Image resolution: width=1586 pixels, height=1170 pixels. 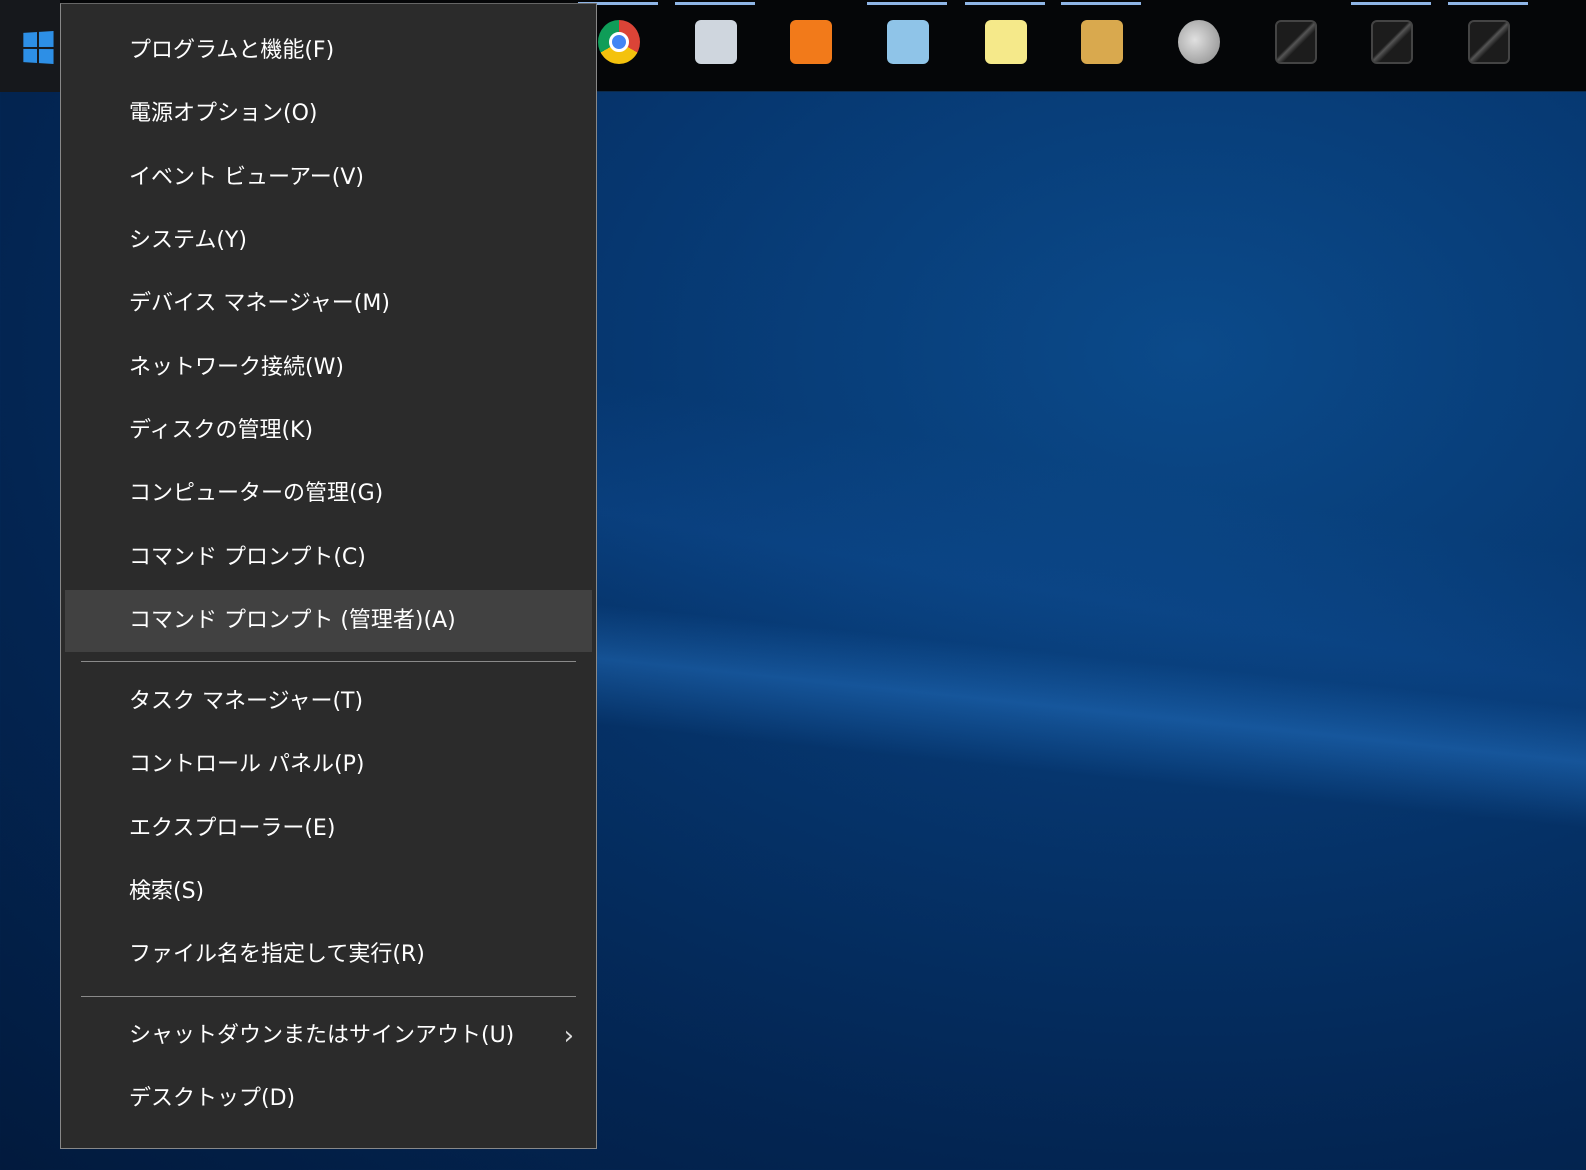 I want to click on taskbar-app-sticky-notes, so click(x=1005, y=46).